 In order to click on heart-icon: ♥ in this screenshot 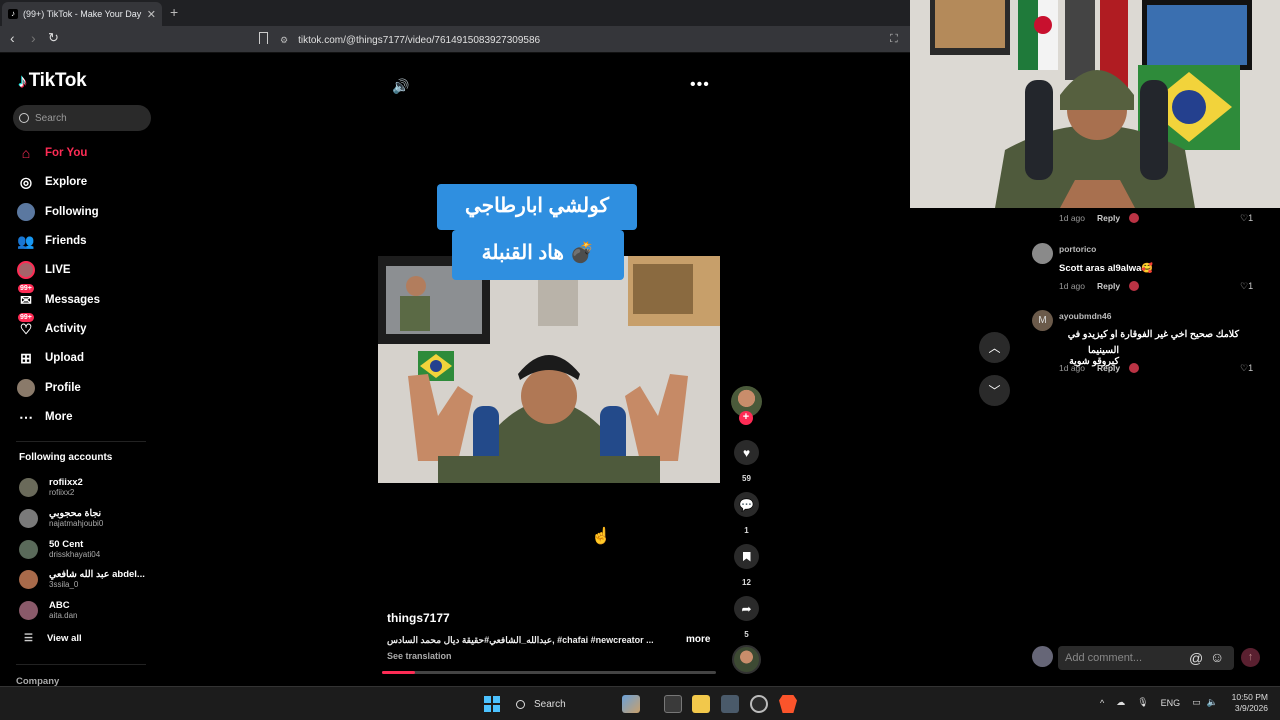, I will do `click(746, 452)`.